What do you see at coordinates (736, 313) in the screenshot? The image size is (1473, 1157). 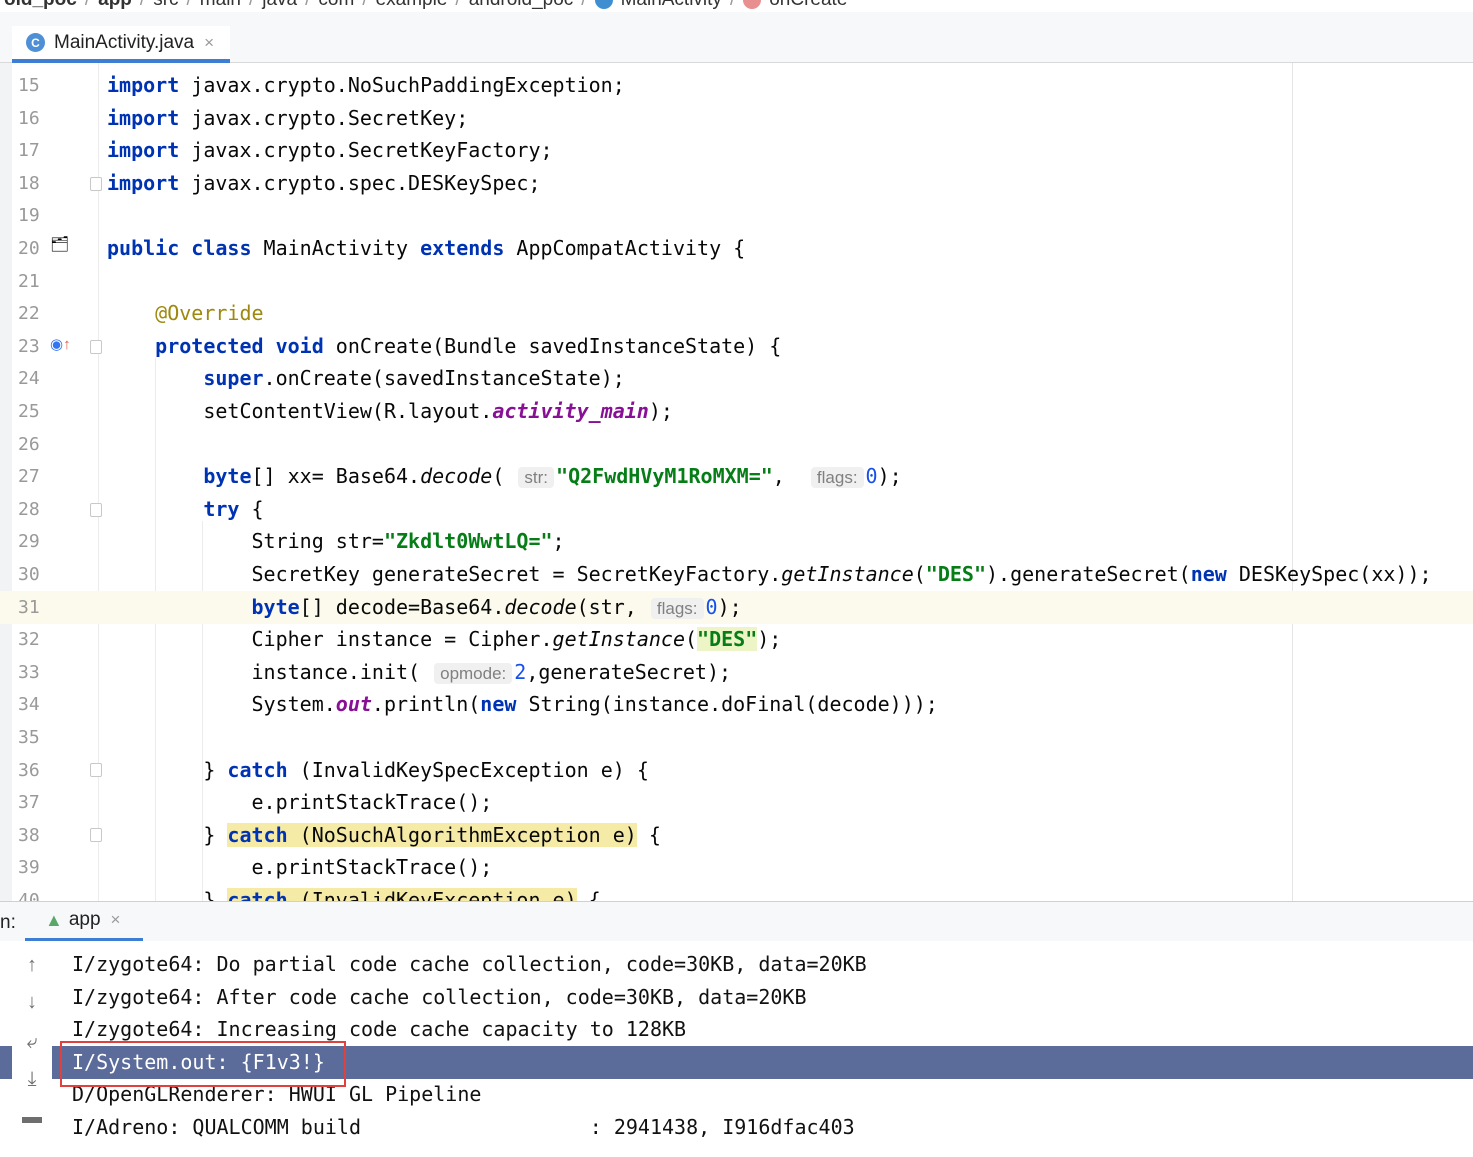 I see `code-line: 22 @Override` at bounding box center [736, 313].